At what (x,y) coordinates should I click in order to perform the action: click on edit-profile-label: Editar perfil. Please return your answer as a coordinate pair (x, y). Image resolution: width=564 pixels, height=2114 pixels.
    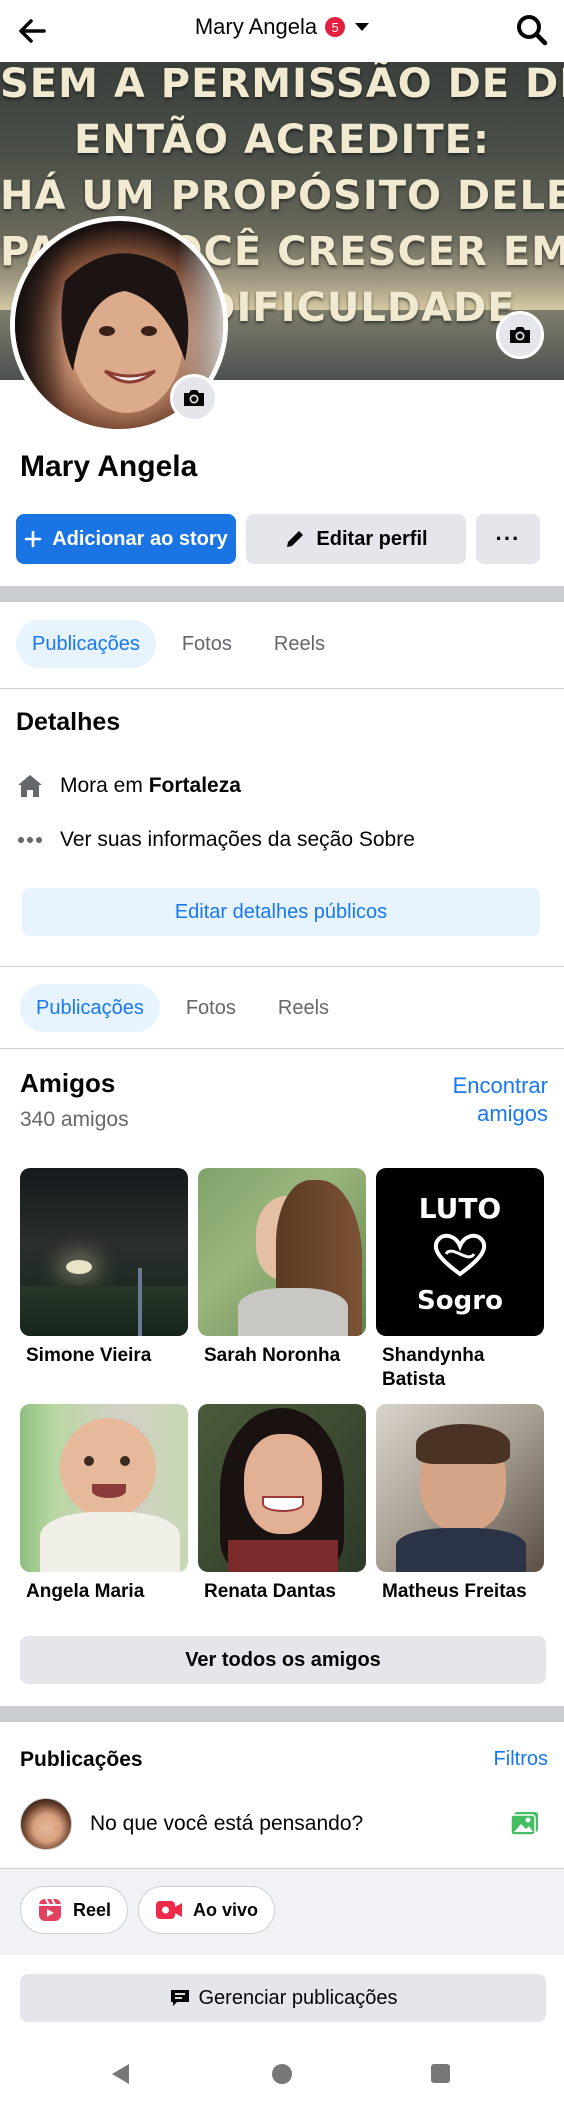
    Looking at the image, I should click on (372, 538).